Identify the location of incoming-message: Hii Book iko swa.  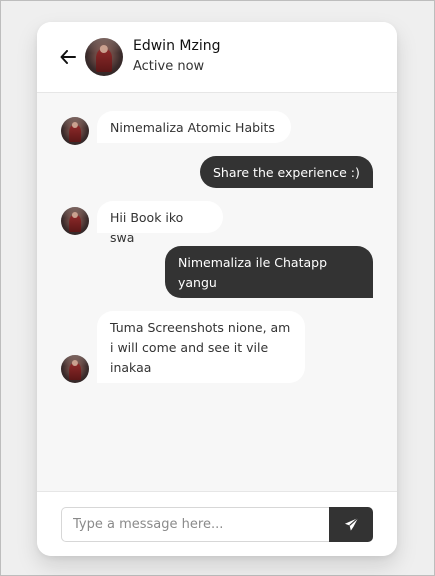
(160, 223).